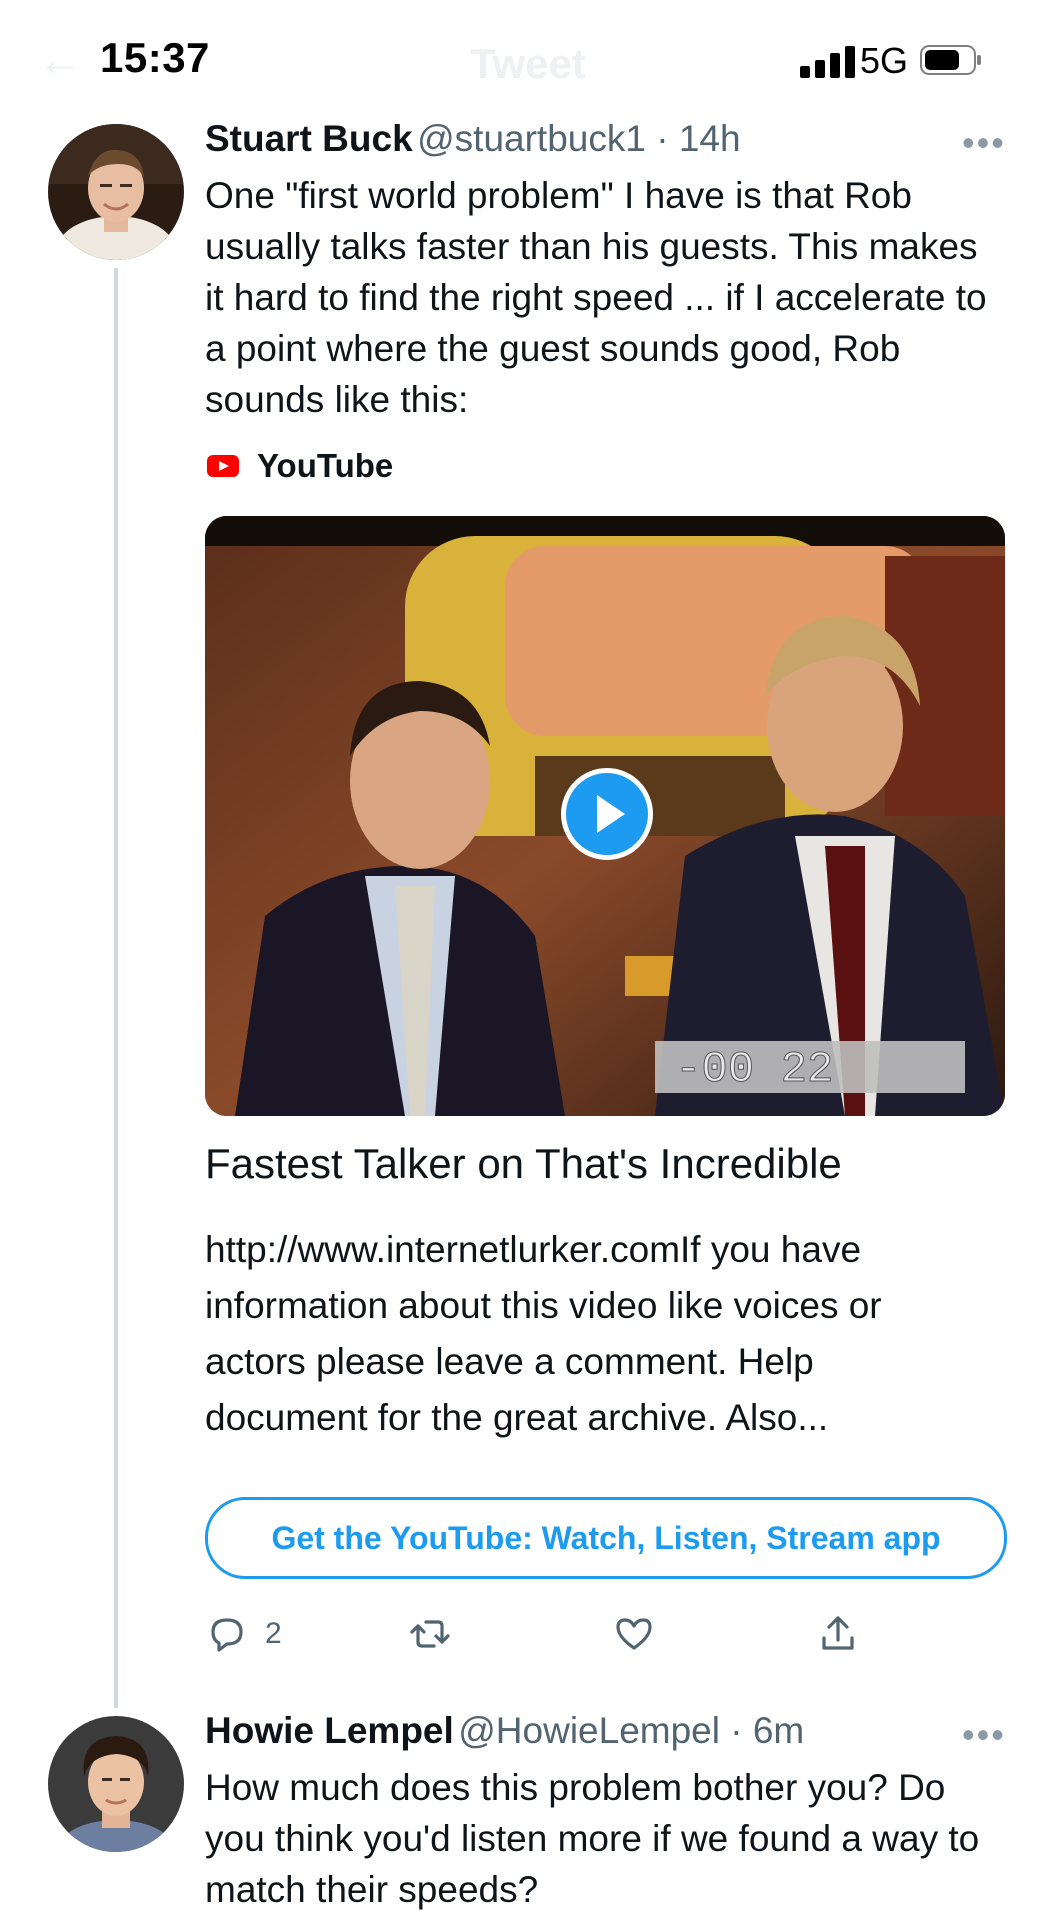 The height and width of the screenshot is (1920, 1049). Describe the element at coordinates (631, 1730) in the screenshot. I see `author-handle-time: @HowieLempel · 6m` at that location.